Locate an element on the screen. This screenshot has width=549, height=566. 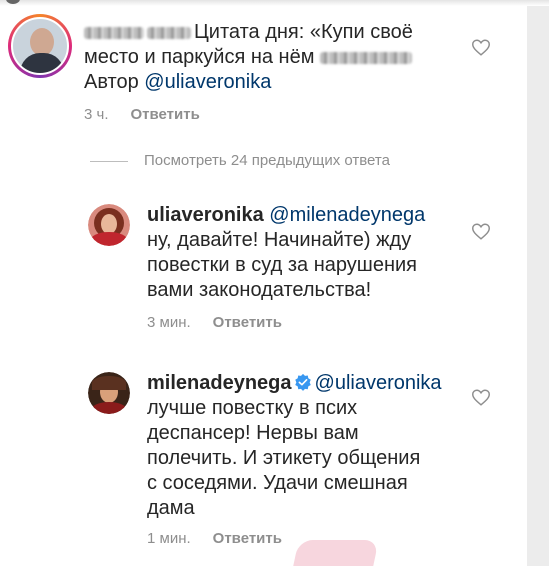
reply2-line1: лучше повестку в псих is located at coordinates (252, 408).